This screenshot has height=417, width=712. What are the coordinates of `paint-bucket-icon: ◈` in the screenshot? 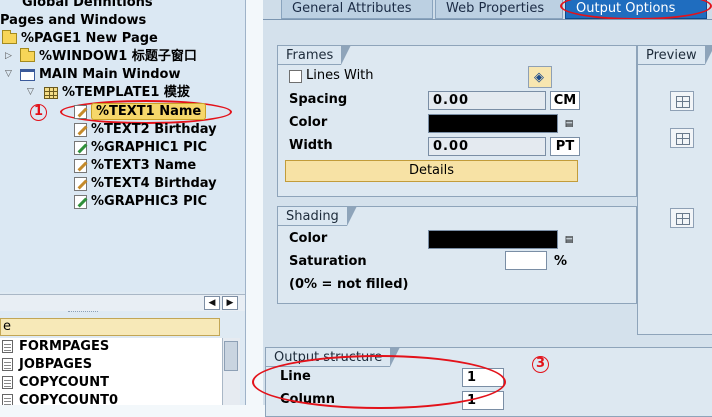 It's located at (539, 77).